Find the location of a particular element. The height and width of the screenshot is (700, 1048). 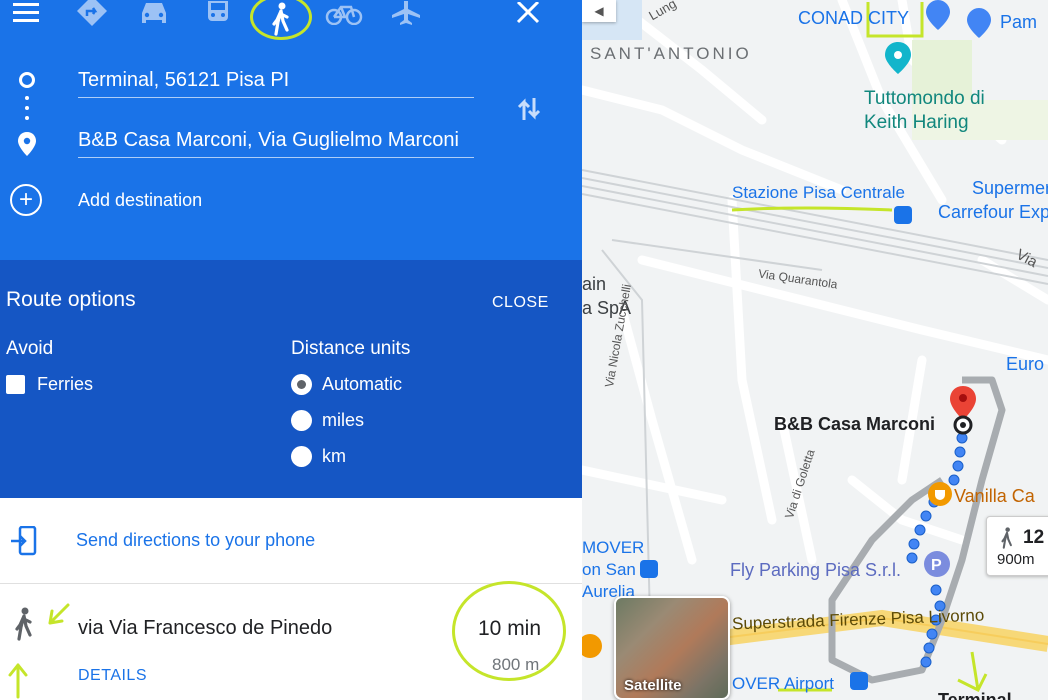

chip-duration: 12 is located at coordinates (1034, 537).